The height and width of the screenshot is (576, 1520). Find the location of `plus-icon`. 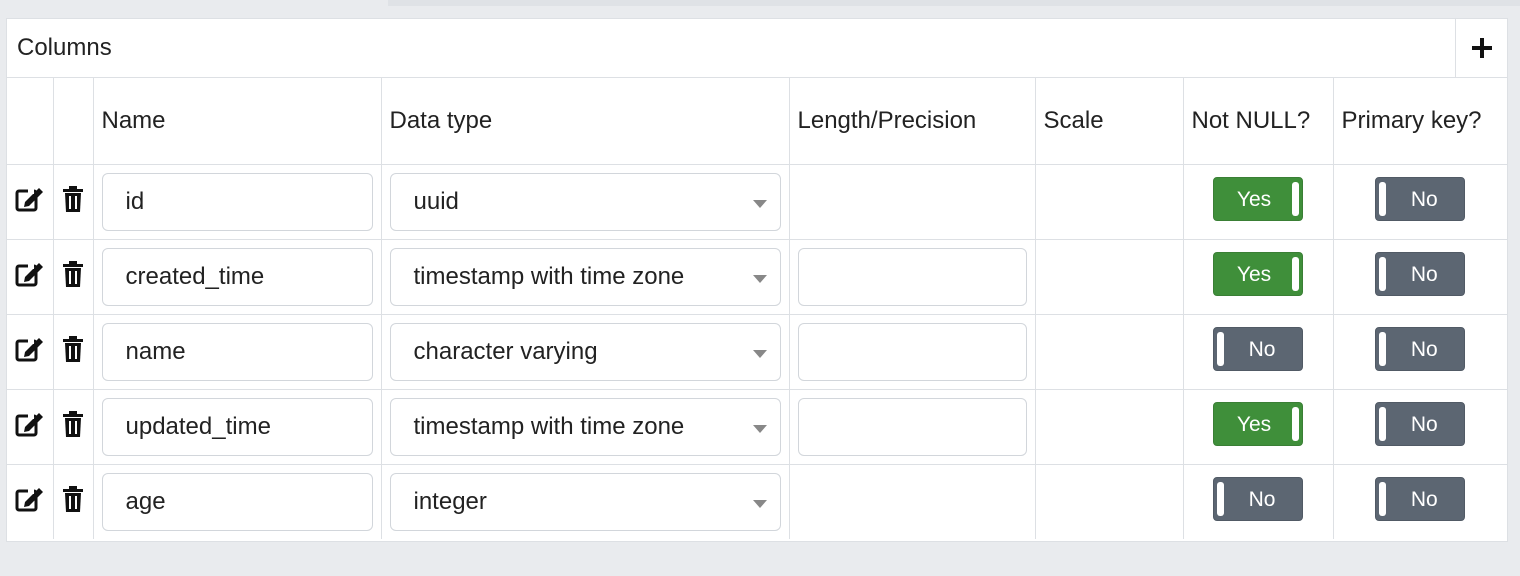

plus-icon is located at coordinates (1481, 48).